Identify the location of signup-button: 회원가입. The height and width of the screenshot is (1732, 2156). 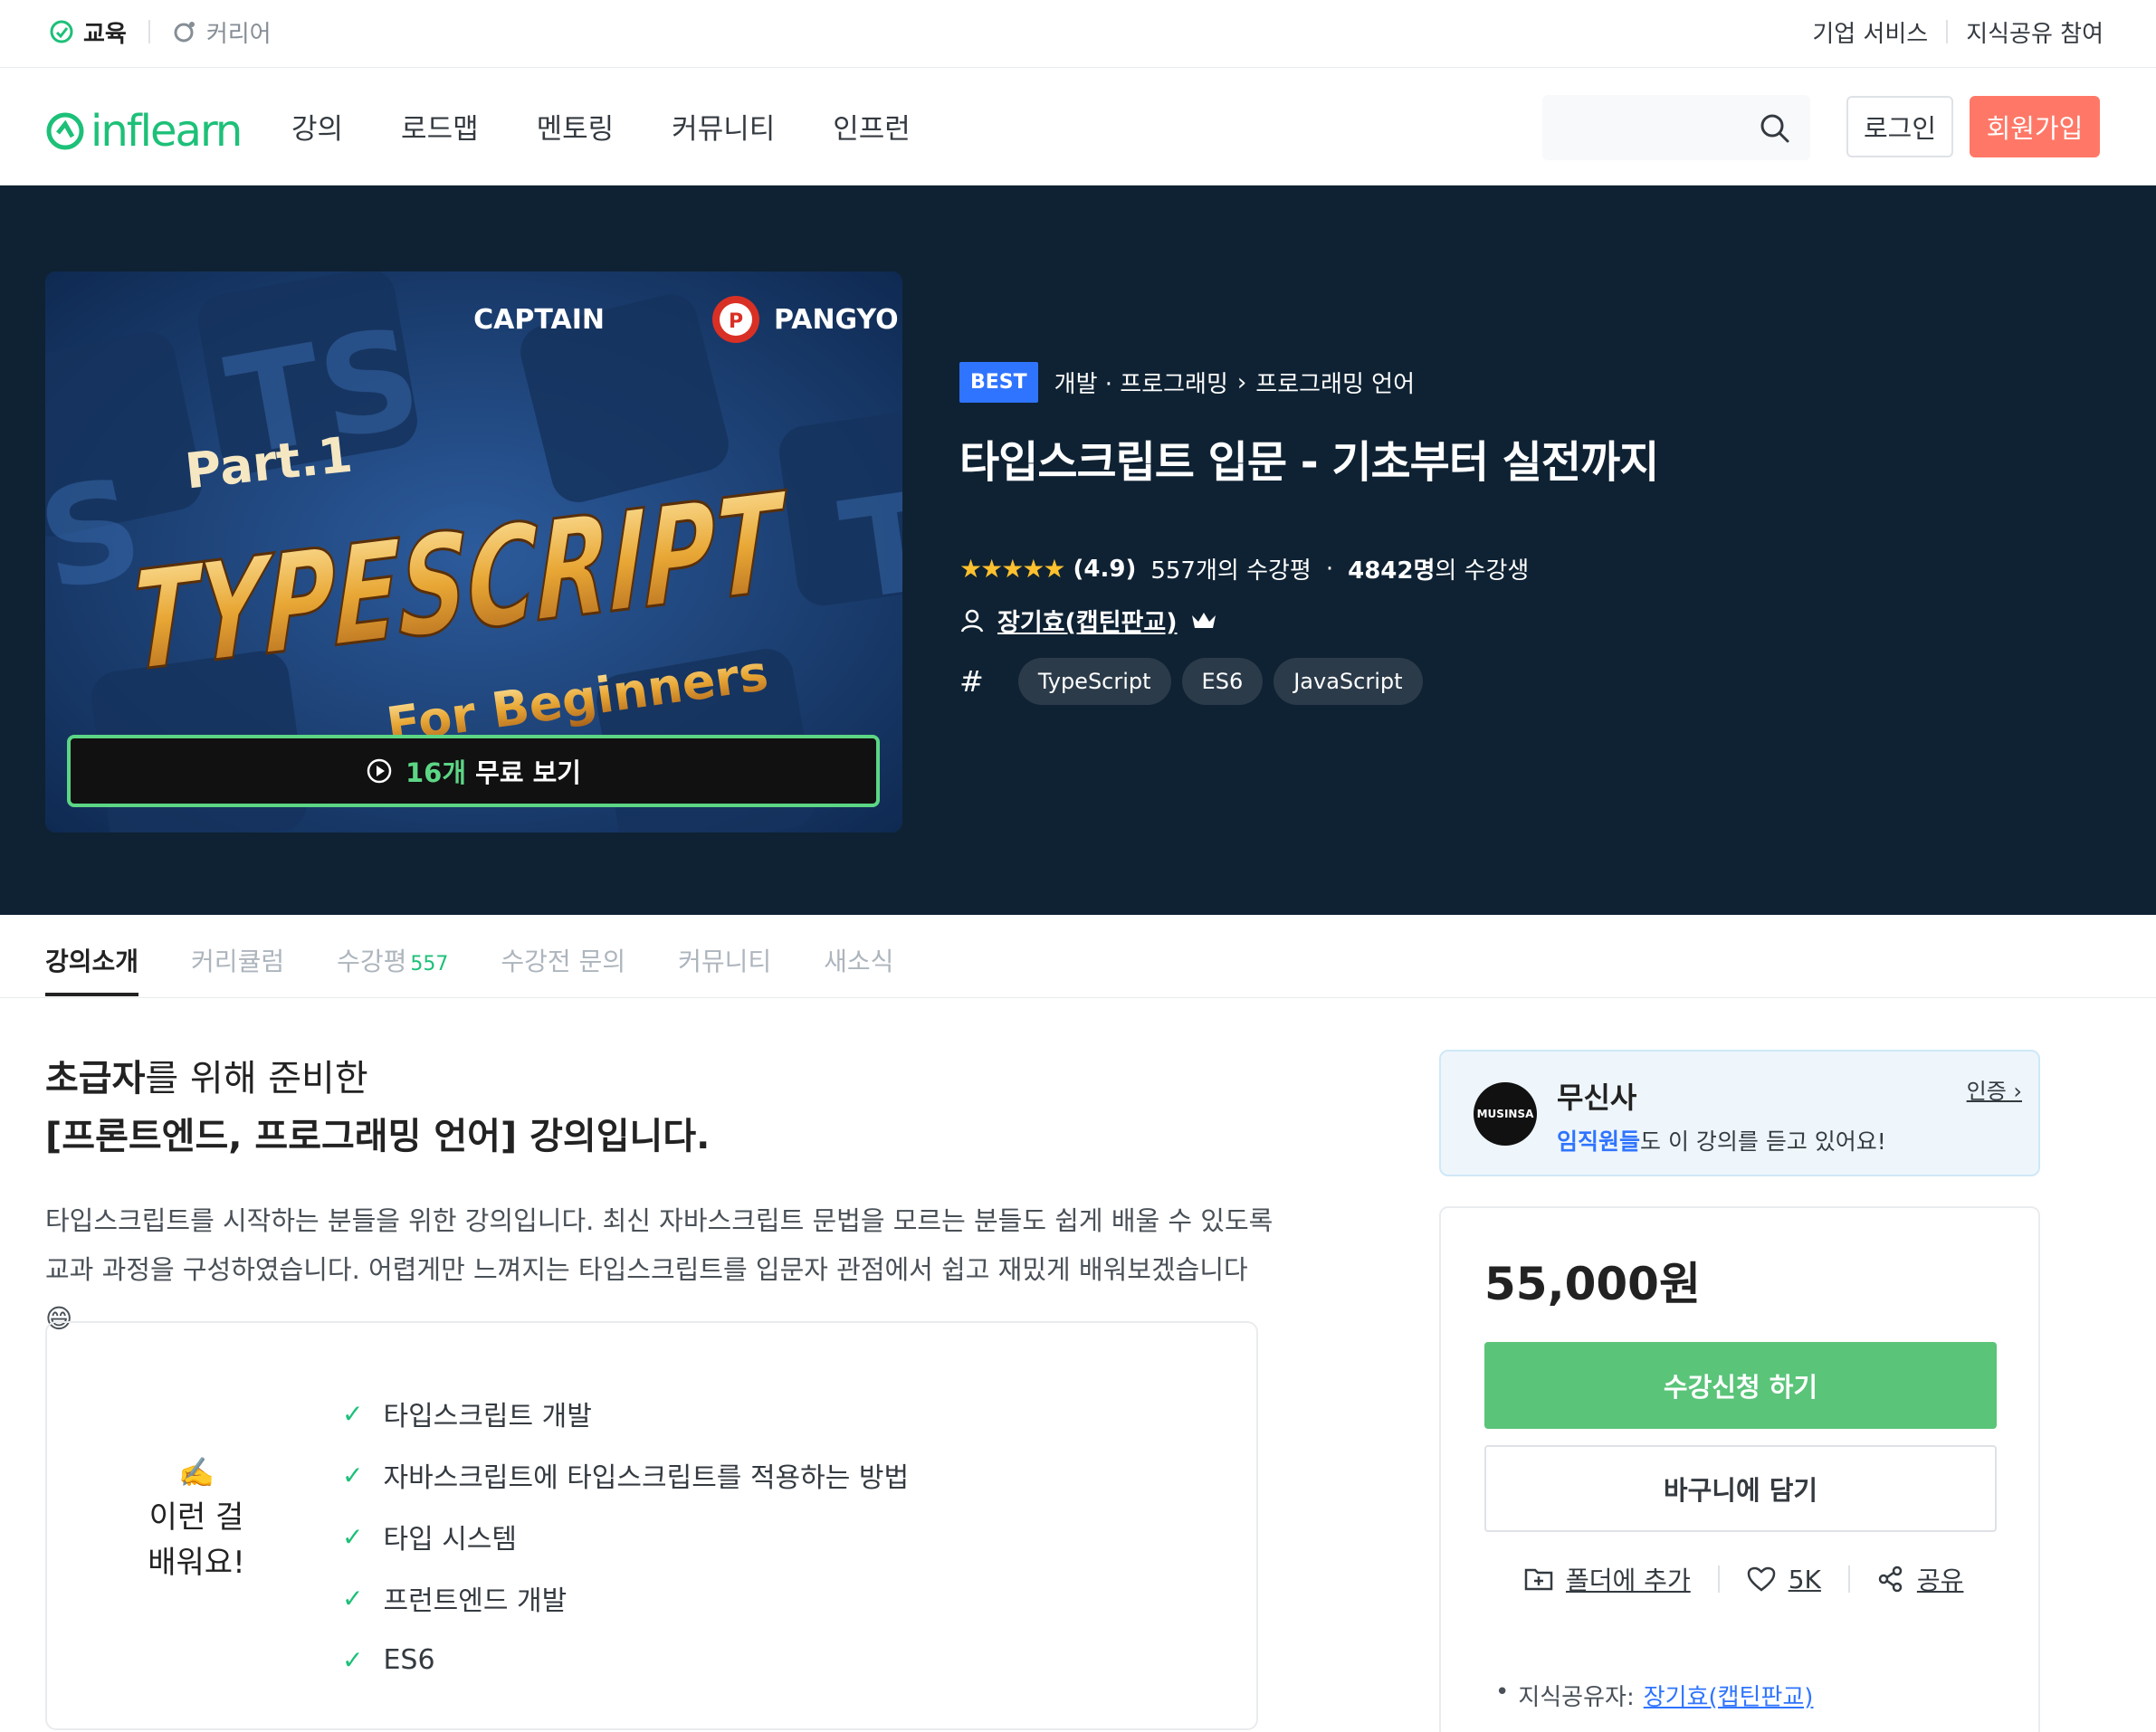
(2035, 126).